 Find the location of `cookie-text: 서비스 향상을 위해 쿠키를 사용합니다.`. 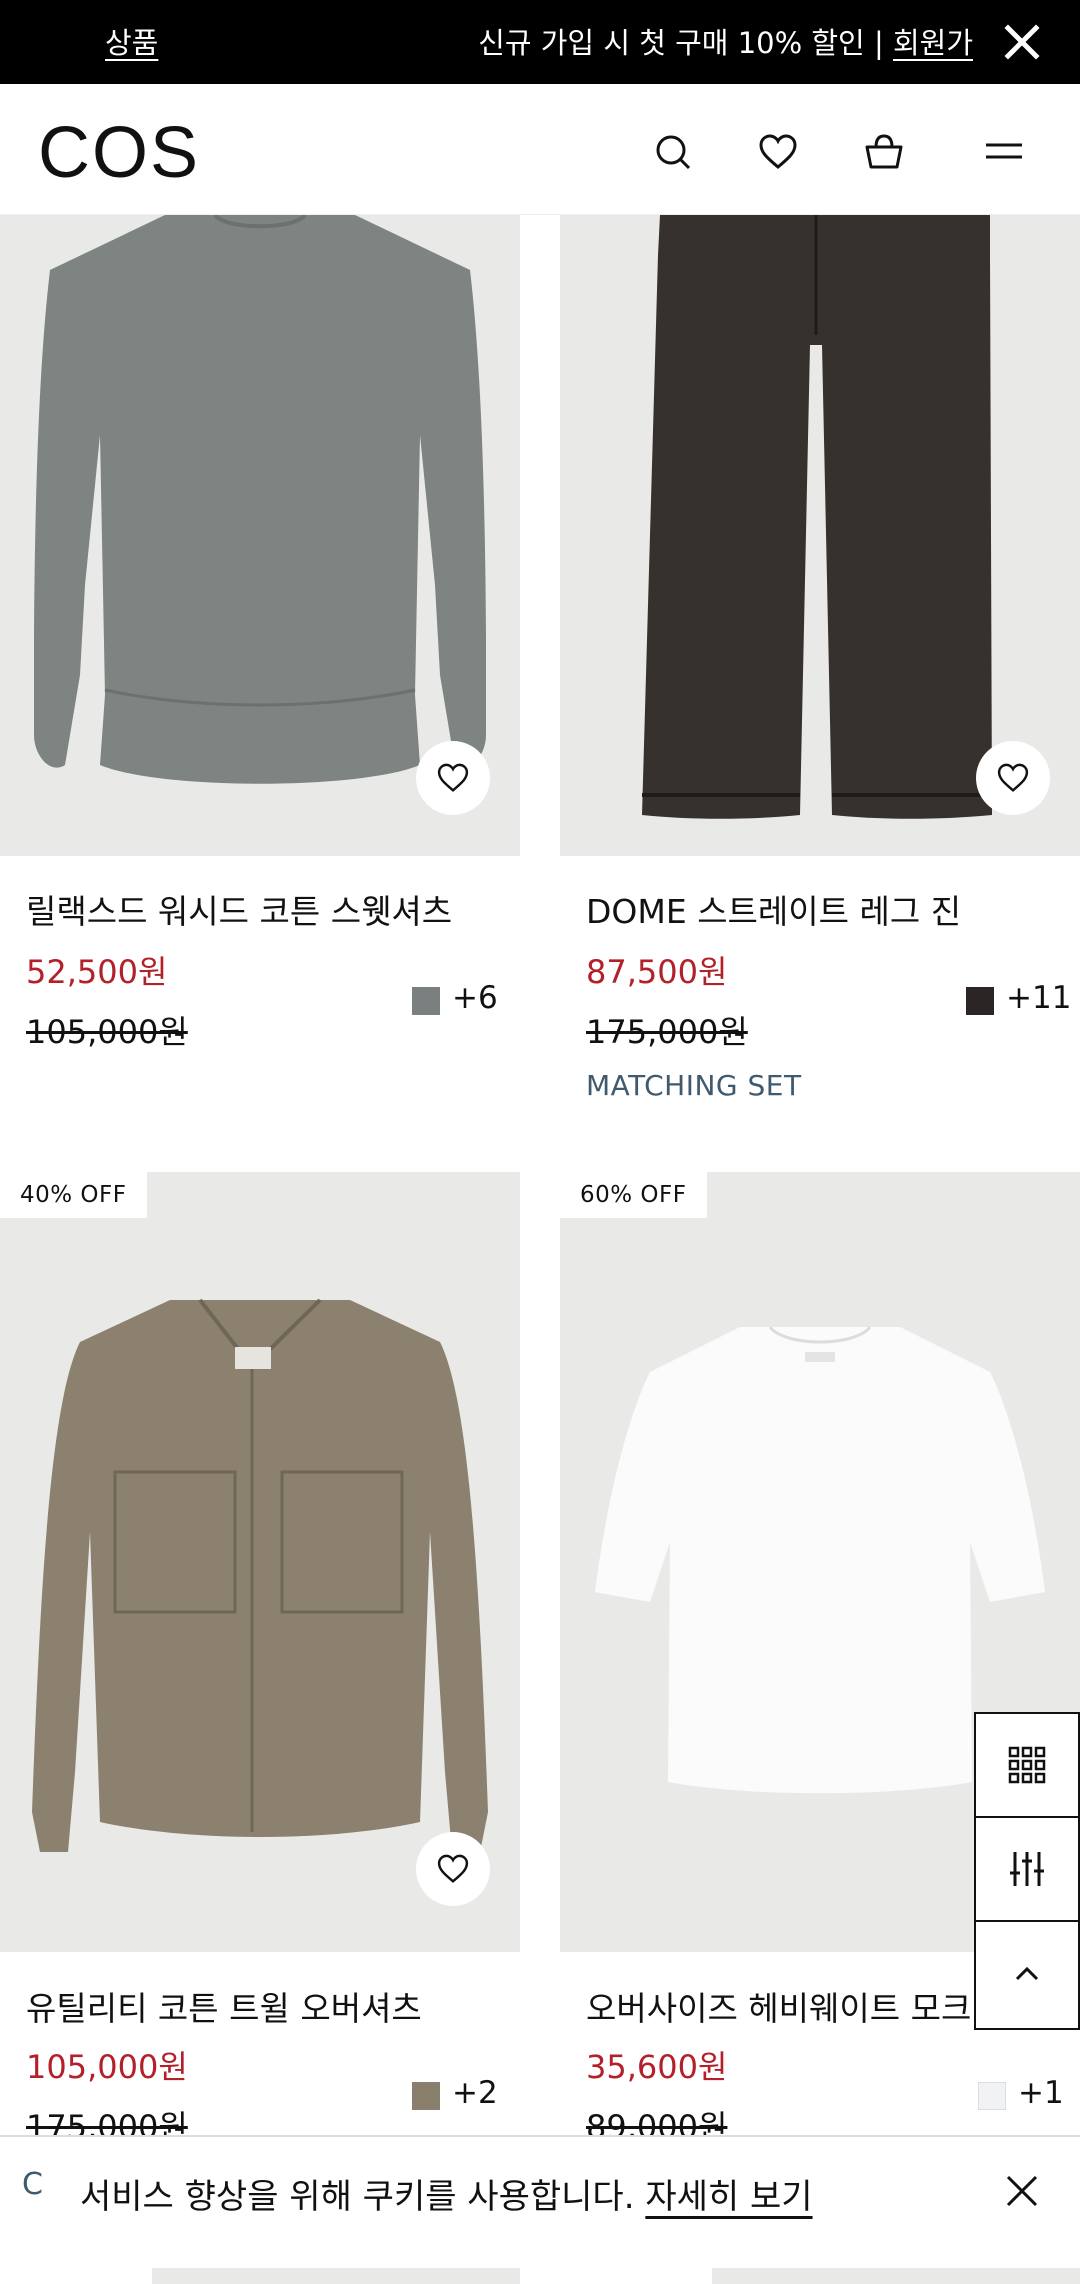

cookie-text: 서비스 향상을 위해 쿠키를 사용합니다. is located at coordinates (363, 2197).